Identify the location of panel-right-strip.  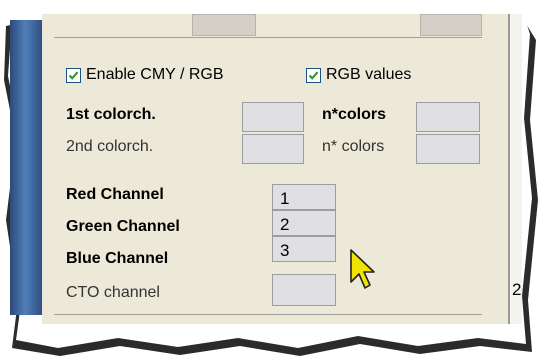
(516, 169).